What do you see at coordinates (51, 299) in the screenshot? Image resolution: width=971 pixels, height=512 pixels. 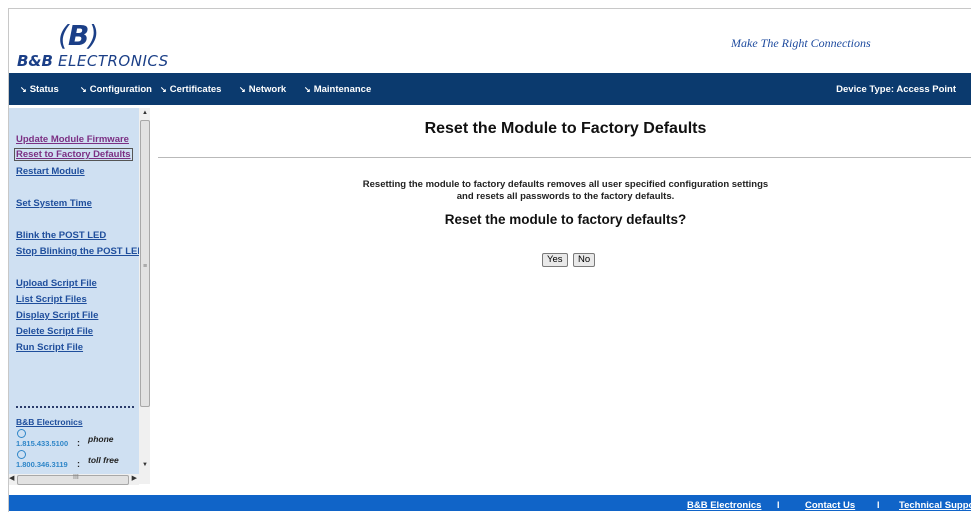 I see `sidebar-item-list-scripts: List Script Files` at bounding box center [51, 299].